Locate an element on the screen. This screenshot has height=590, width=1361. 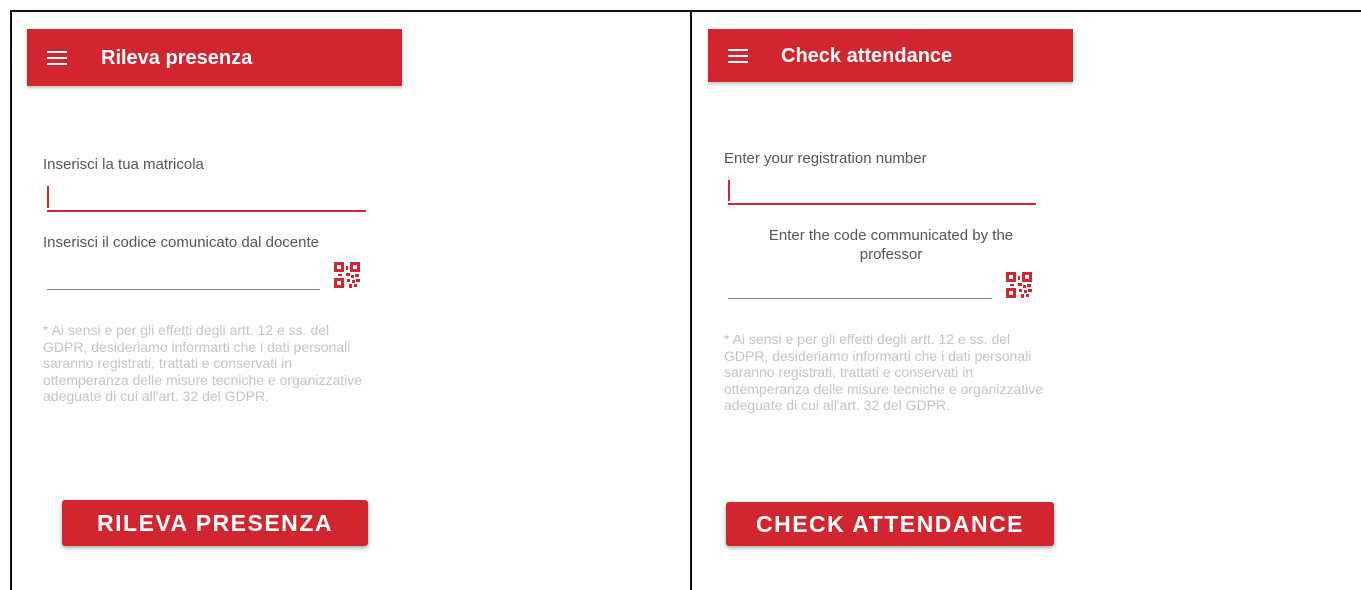
right-registration-input is located at coordinates (882, 192).